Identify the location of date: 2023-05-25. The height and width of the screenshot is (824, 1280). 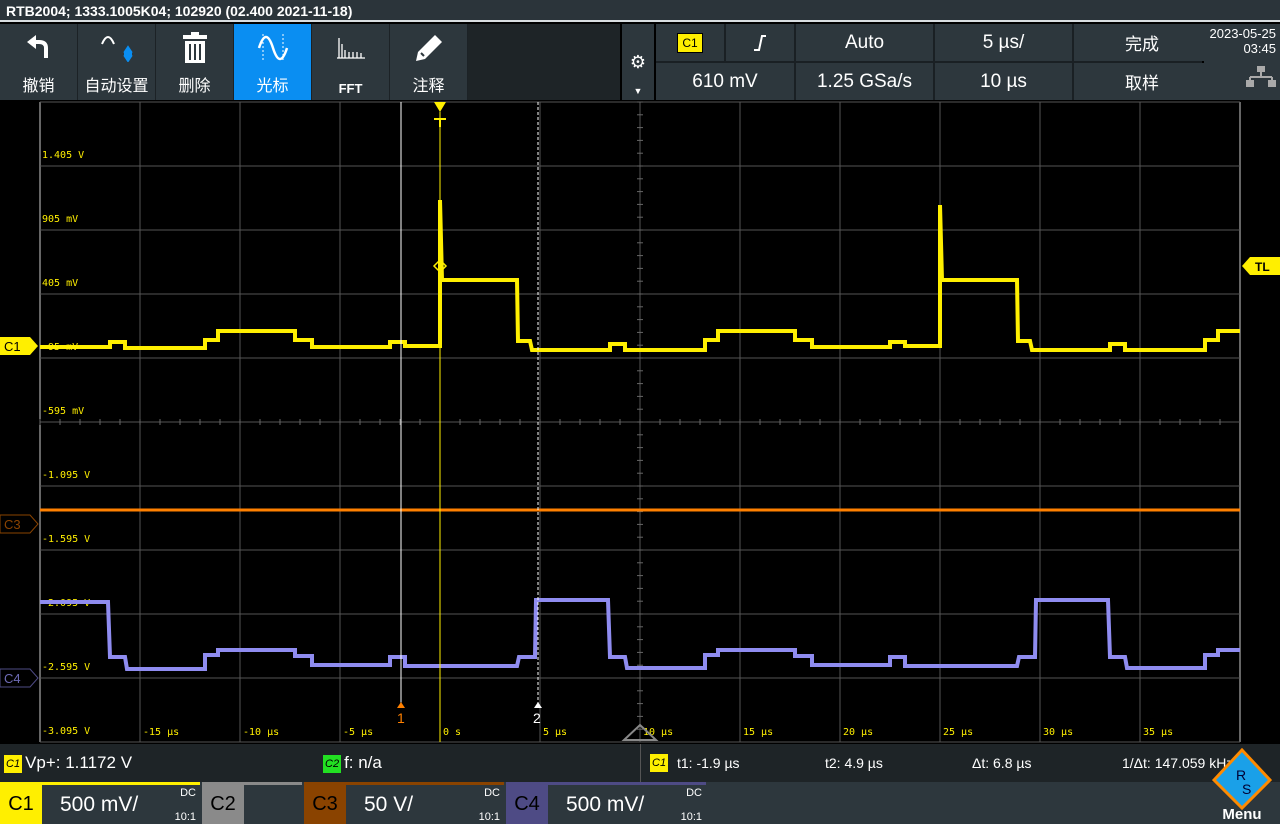
(1243, 33).